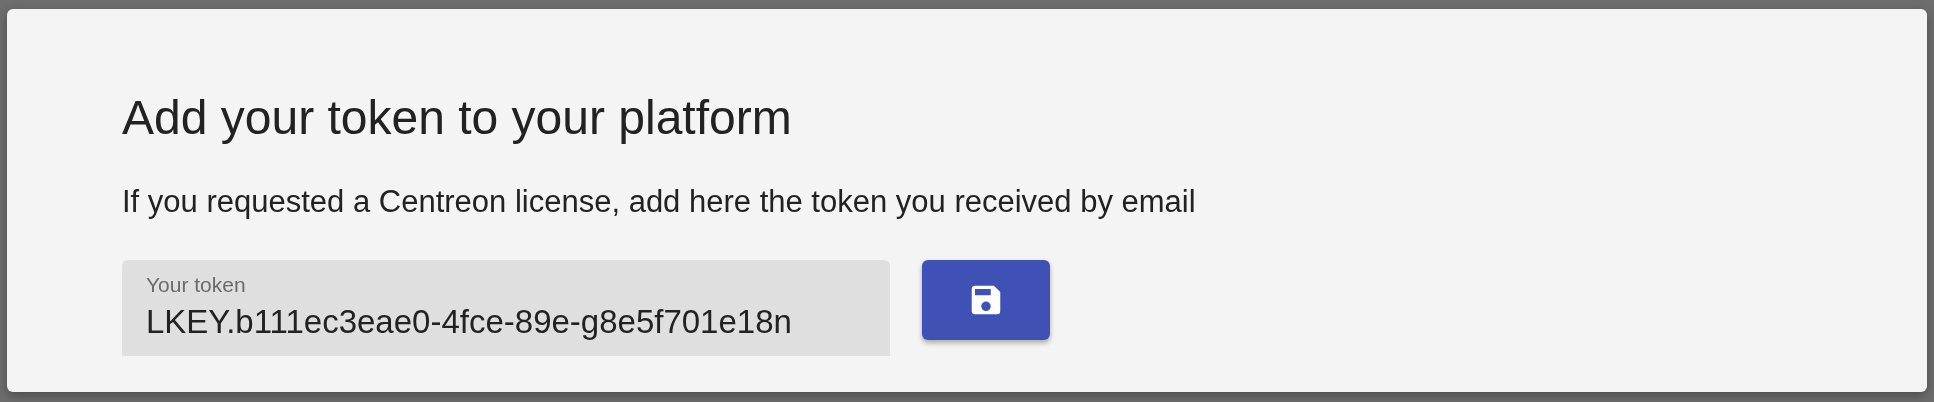 The width and height of the screenshot is (1934, 402). Describe the element at coordinates (659, 201) in the screenshot. I see `dialog-description: If you requested a Centreon license, add here the token you received by email` at that location.